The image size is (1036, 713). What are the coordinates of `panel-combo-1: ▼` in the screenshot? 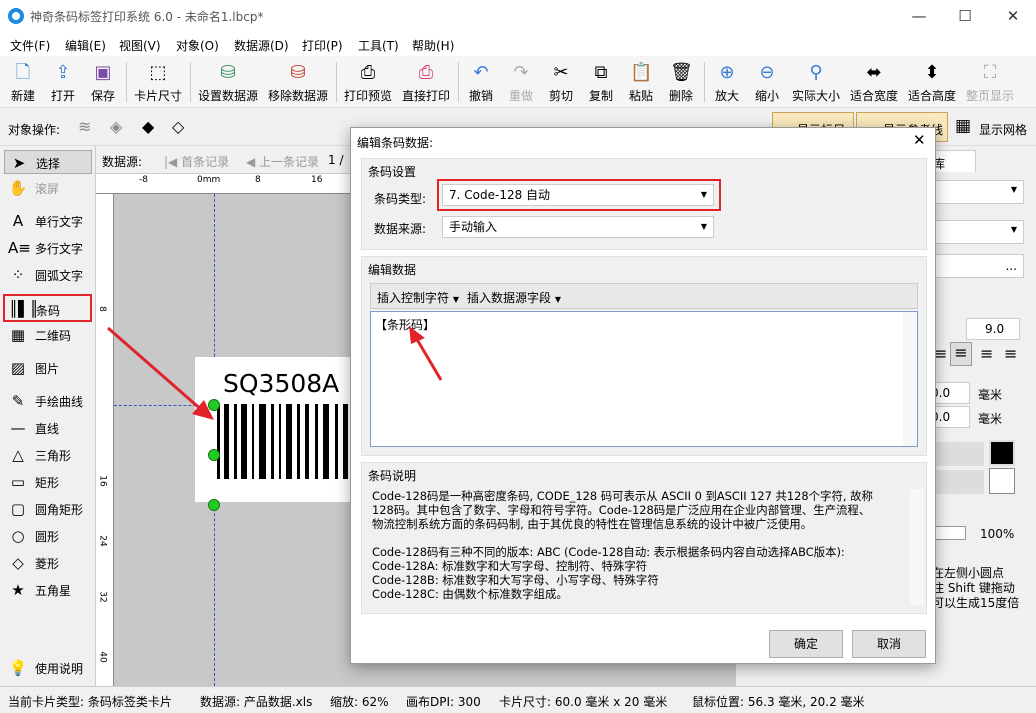 It's located at (976, 192).